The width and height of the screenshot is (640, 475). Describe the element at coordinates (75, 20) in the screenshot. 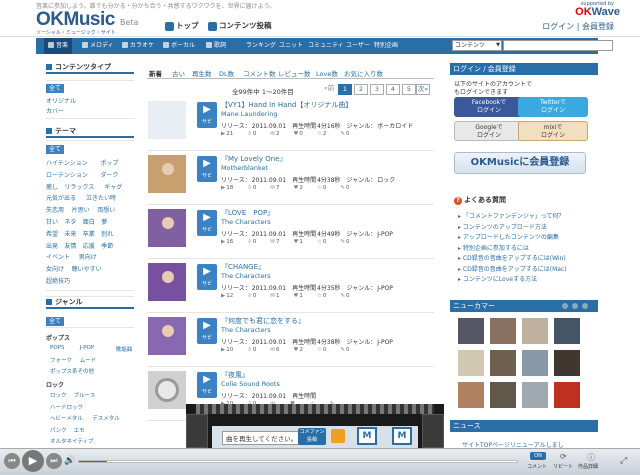

I see `site-logo: OKMusic` at that location.